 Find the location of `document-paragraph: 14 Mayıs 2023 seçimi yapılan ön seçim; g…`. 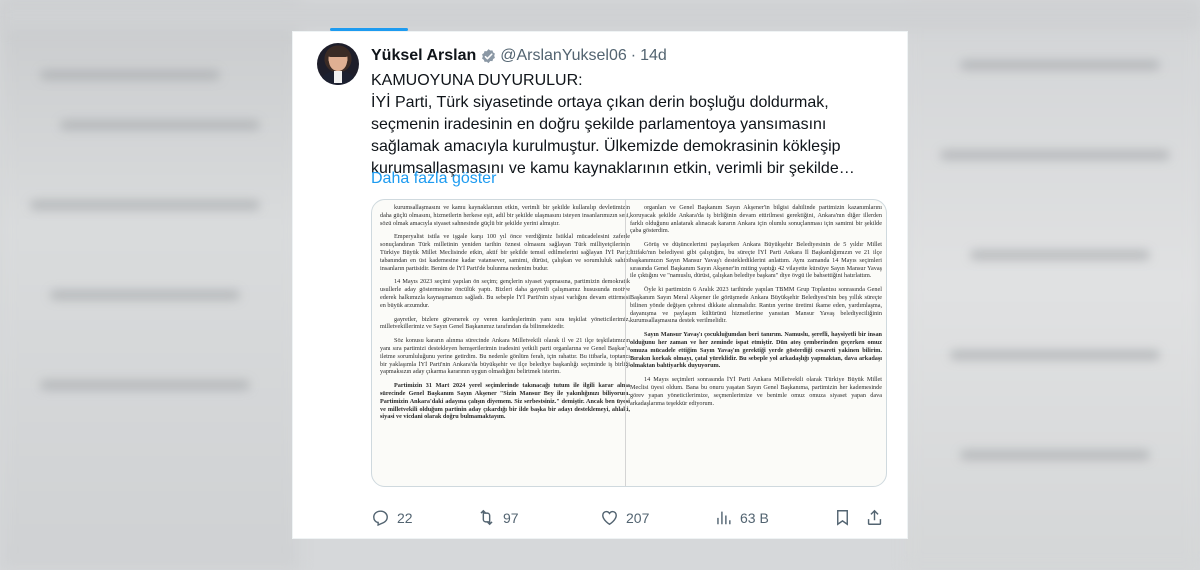

document-paragraph: 14 Mayıs 2023 seçimi yapılan ön seçim; g… is located at coordinates (505, 293).